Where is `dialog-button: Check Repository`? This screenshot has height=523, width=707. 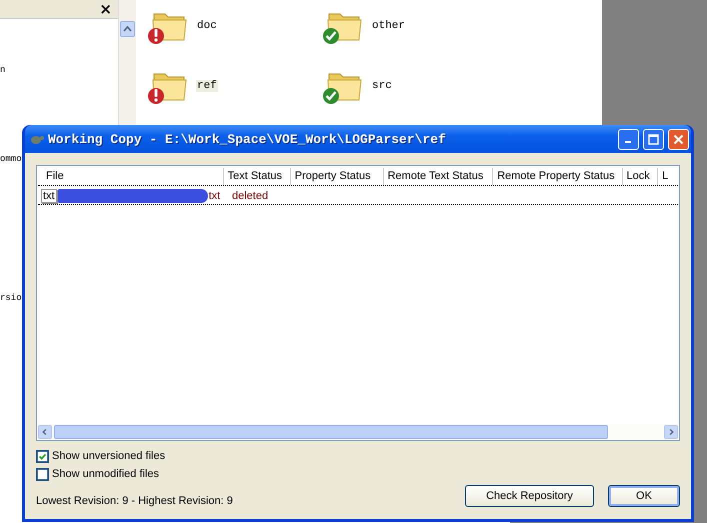
dialog-button: Check Repository is located at coordinates (529, 496).